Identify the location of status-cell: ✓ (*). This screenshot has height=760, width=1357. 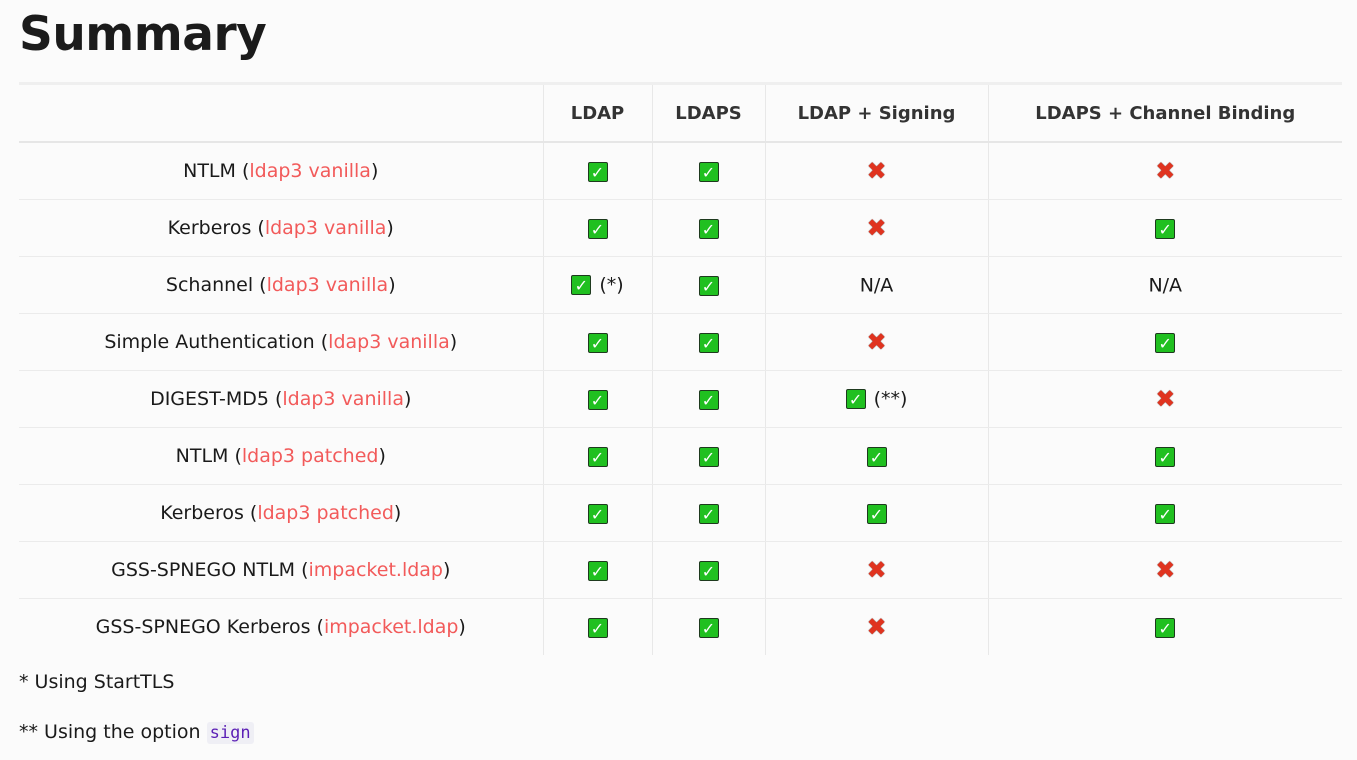
(597, 285).